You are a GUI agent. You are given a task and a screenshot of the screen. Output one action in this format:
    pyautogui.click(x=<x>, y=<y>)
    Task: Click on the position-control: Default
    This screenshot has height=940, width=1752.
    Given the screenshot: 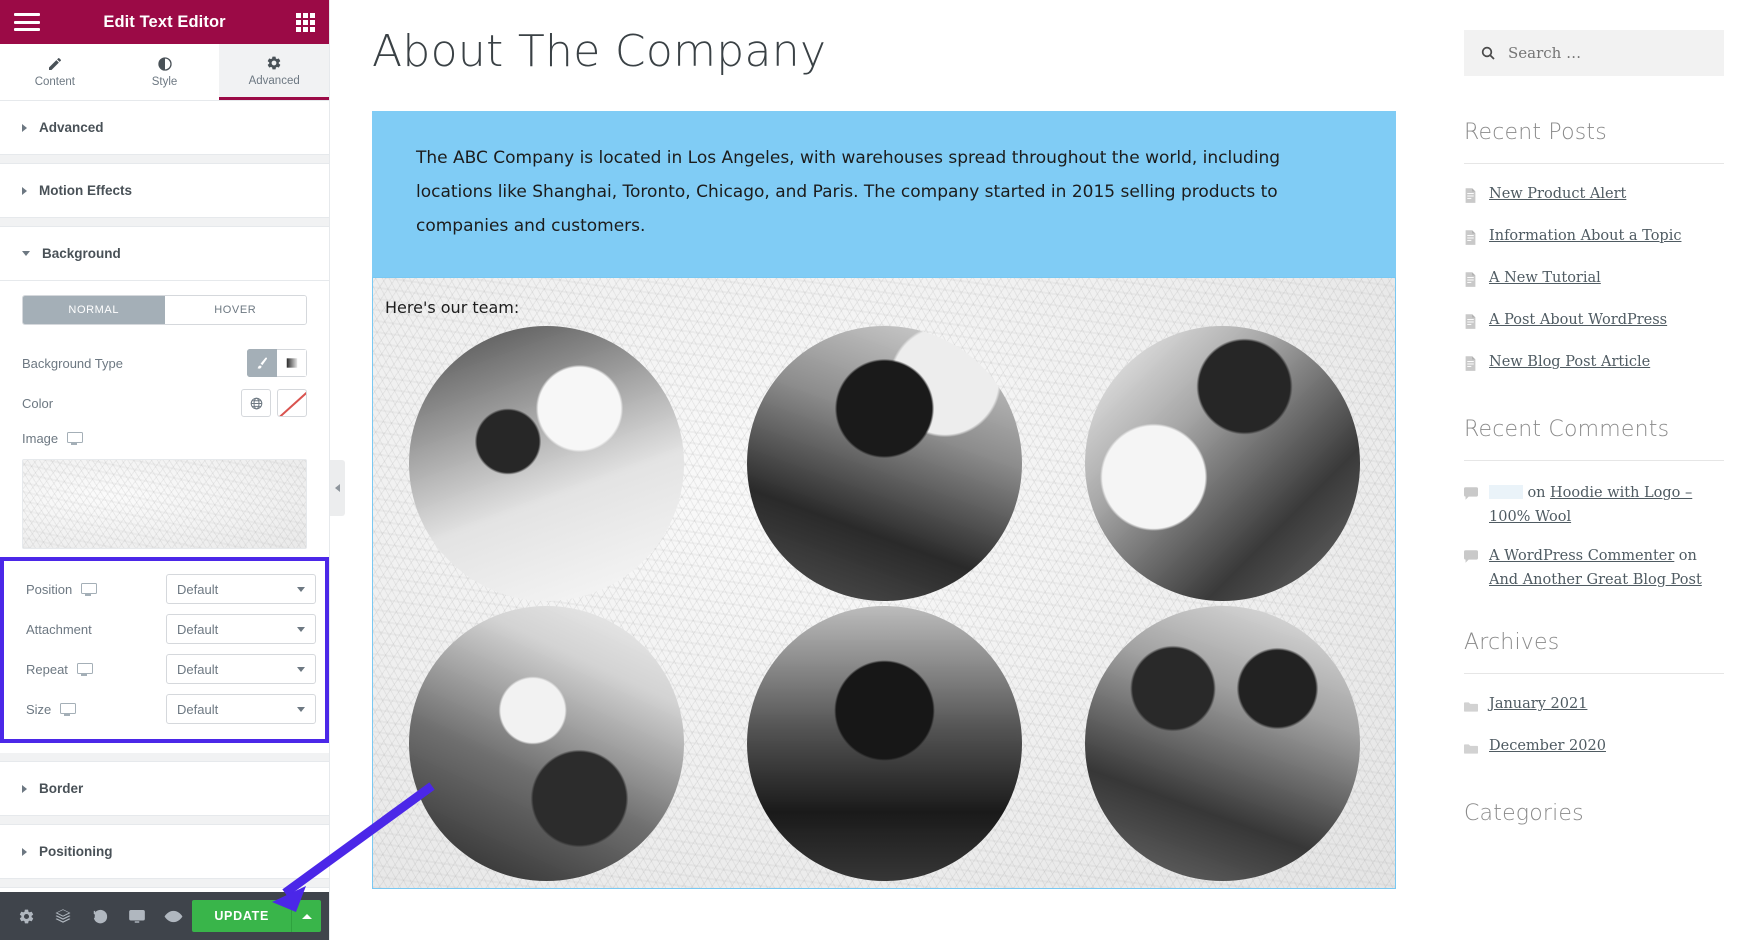 What is the action you would take?
    pyautogui.click(x=241, y=589)
    